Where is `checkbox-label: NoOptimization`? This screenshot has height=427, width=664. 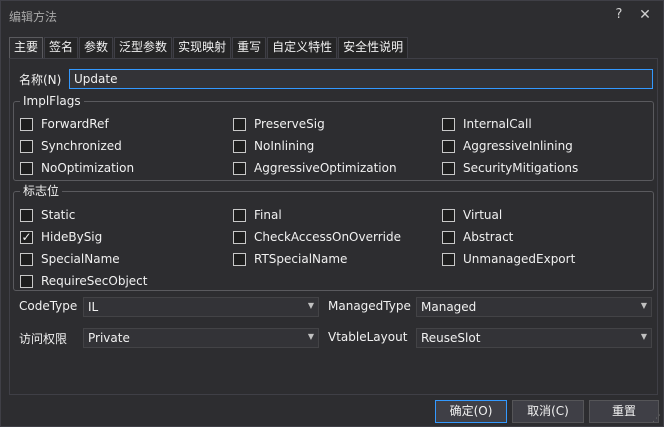
checkbox-label: NoOptimization is located at coordinates (88, 168).